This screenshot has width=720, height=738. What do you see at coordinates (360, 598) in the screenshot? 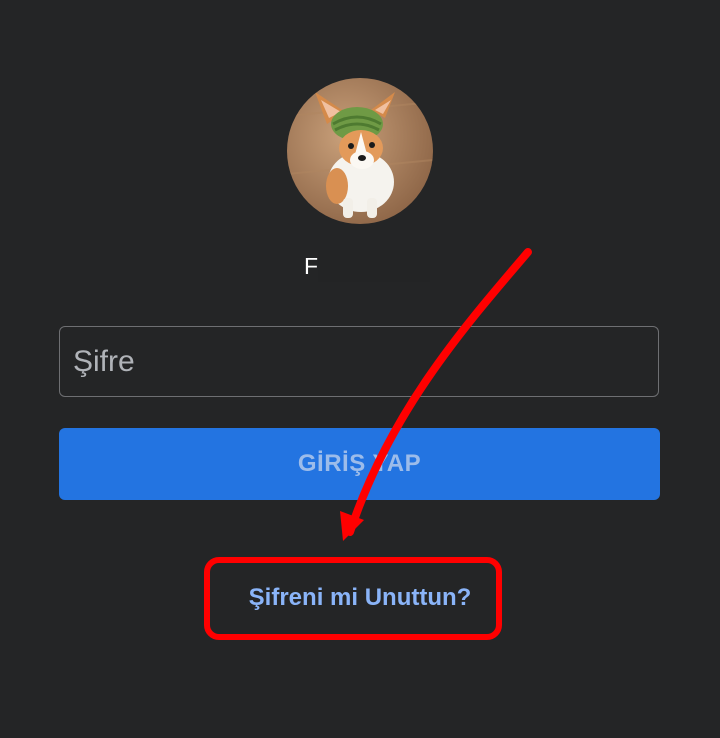
I see `forgot-password-link: Şifreni mi Unuttun?` at bounding box center [360, 598].